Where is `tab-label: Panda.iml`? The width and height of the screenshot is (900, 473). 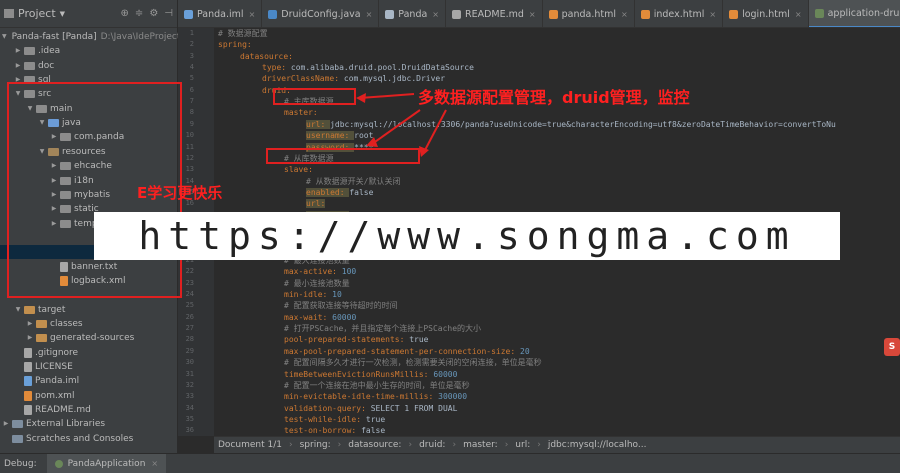 tab-label: Panda.iml is located at coordinates (220, 14).